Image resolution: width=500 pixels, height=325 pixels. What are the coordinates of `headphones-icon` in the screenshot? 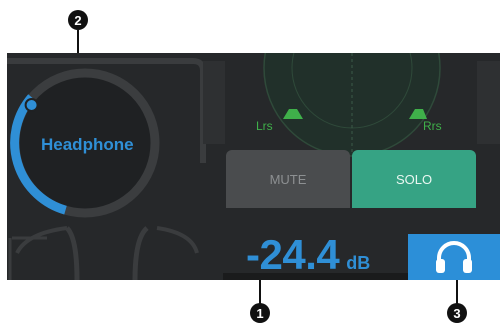 It's located at (454, 257).